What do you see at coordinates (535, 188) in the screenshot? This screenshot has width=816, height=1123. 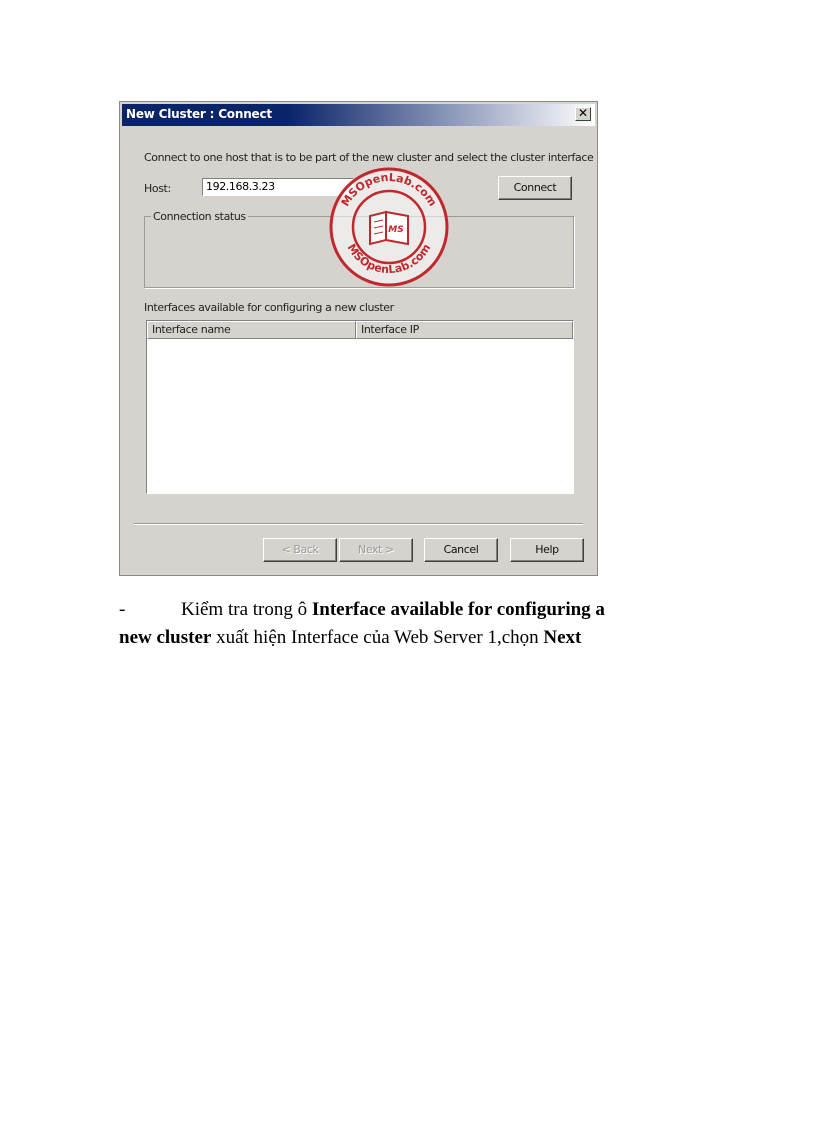 I see `connect-button: Connect` at bounding box center [535, 188].